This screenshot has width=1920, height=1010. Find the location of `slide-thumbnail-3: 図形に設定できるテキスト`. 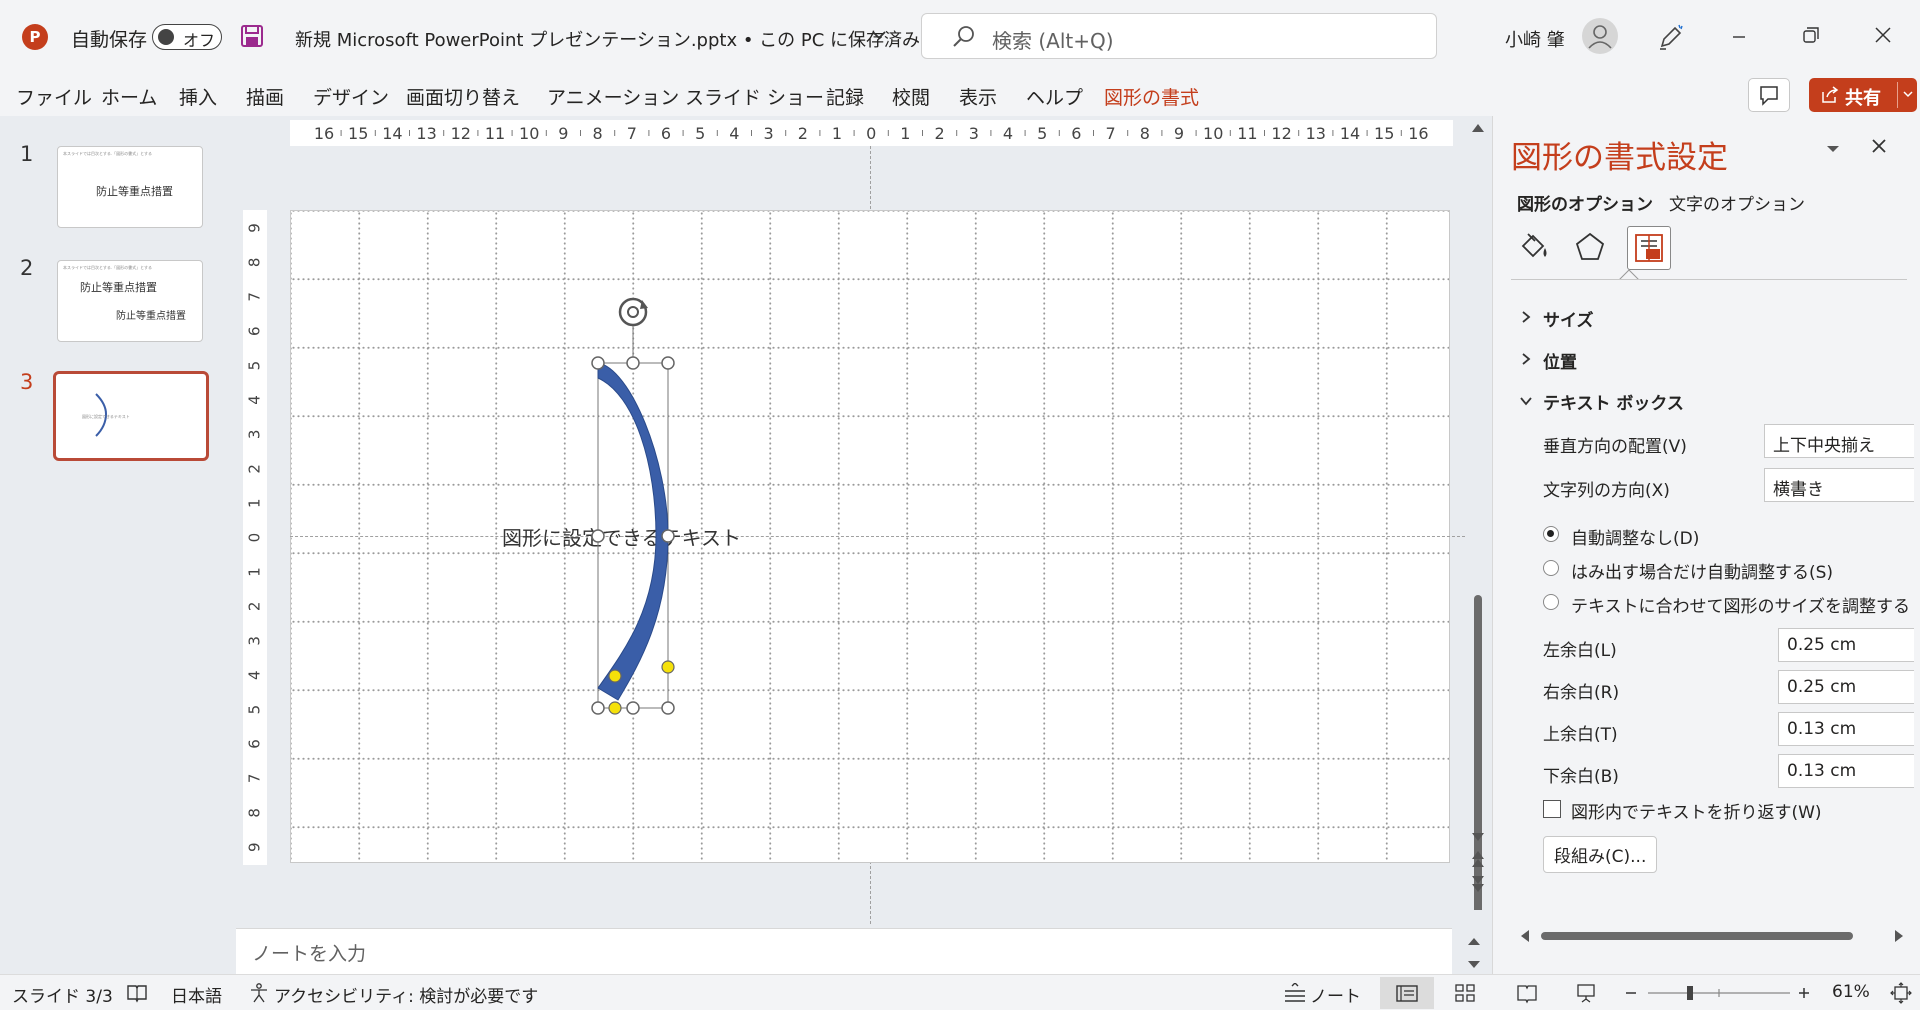

slide-thumbnail-3: 図形に設定できるテキスト is located at coordinates (131, 416).